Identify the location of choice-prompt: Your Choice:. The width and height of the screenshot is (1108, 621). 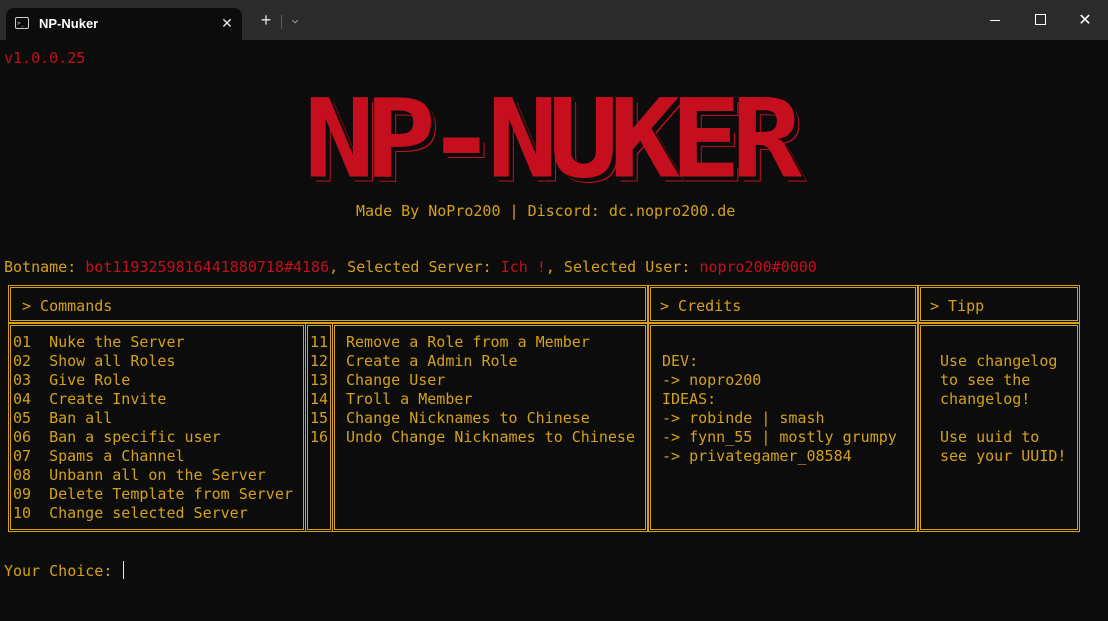
(64, 571).